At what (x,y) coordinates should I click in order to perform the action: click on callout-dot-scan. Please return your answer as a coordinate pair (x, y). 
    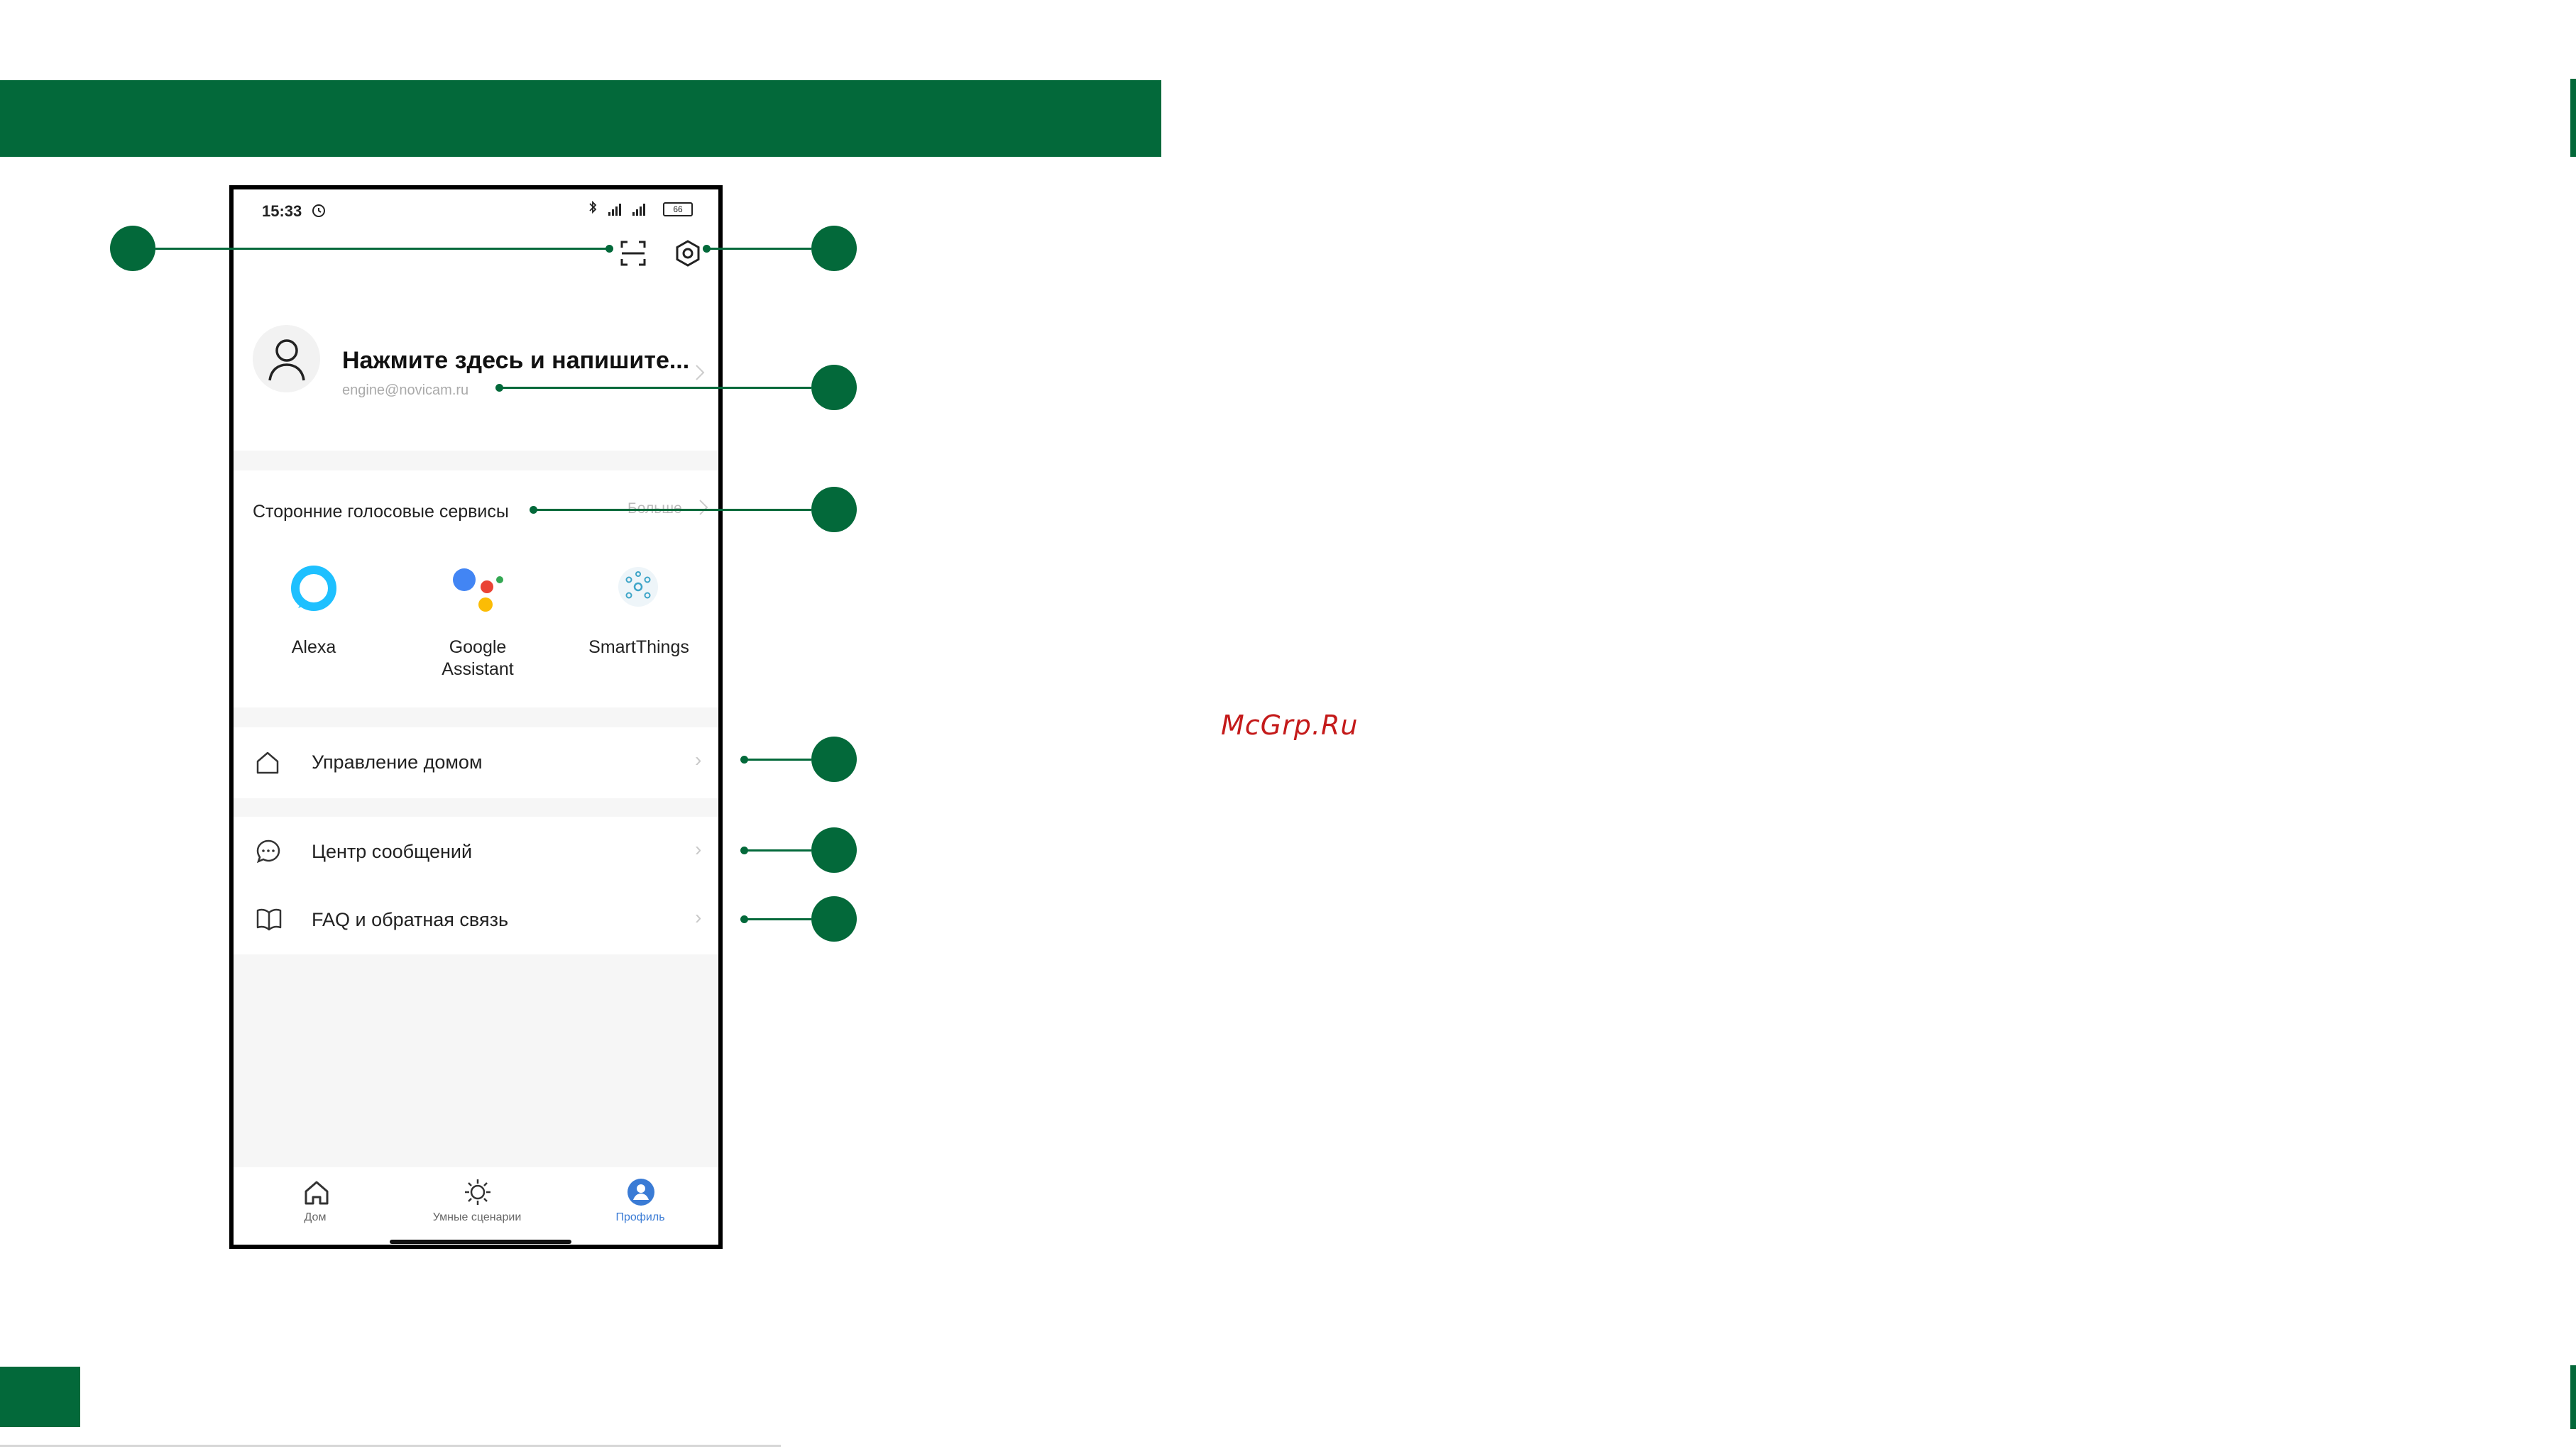
    Looking at the image, I should click on (609, 249).